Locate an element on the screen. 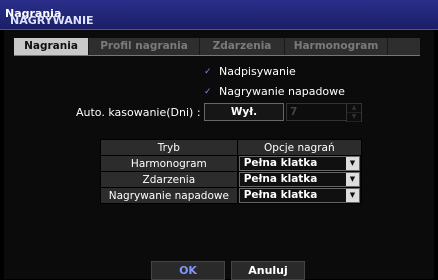 The image size is (438, 280). auto-delete-field: Wył. is located at coordinates (244, 112).